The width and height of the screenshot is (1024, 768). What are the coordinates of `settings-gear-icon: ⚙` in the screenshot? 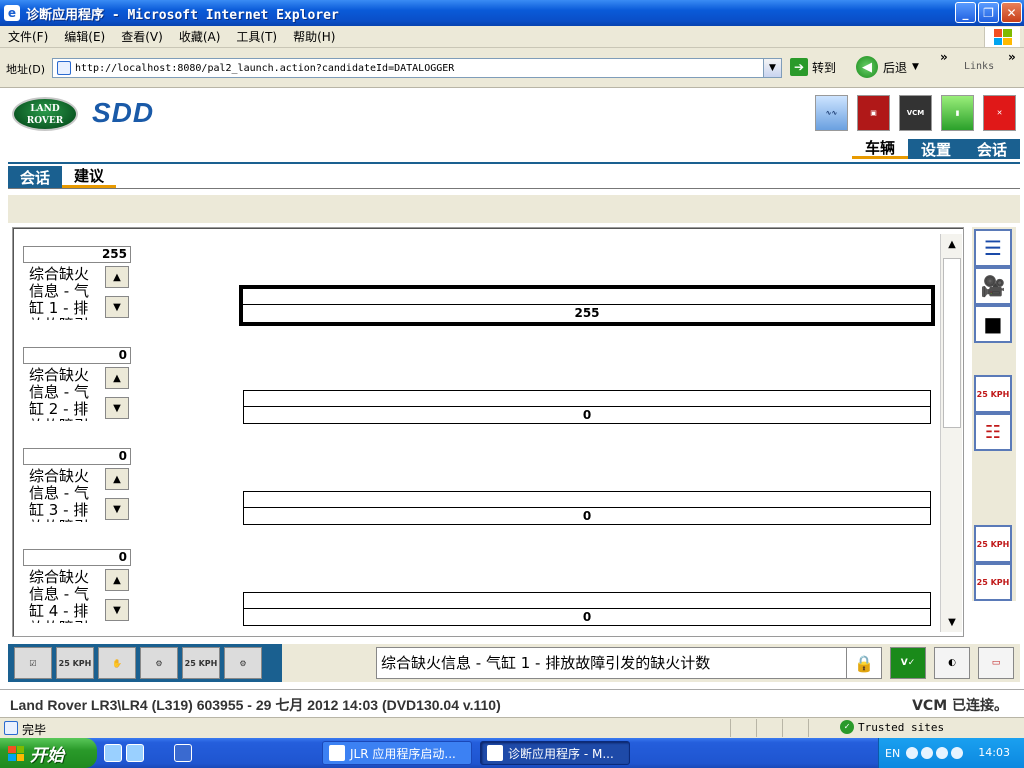 It's located at (243, 663).